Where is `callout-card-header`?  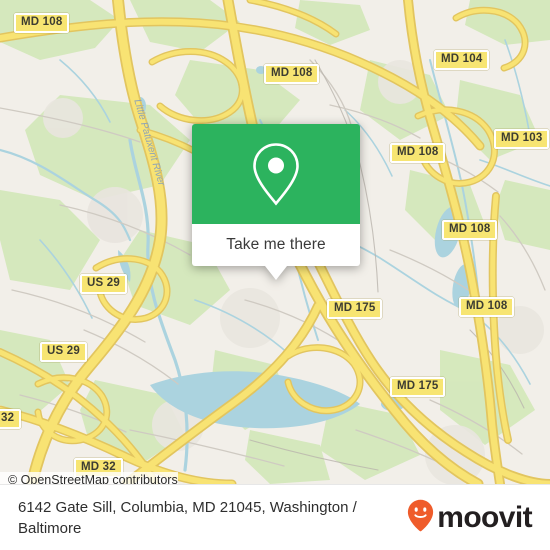 callout-card-header is located at coordinates (276, 174).